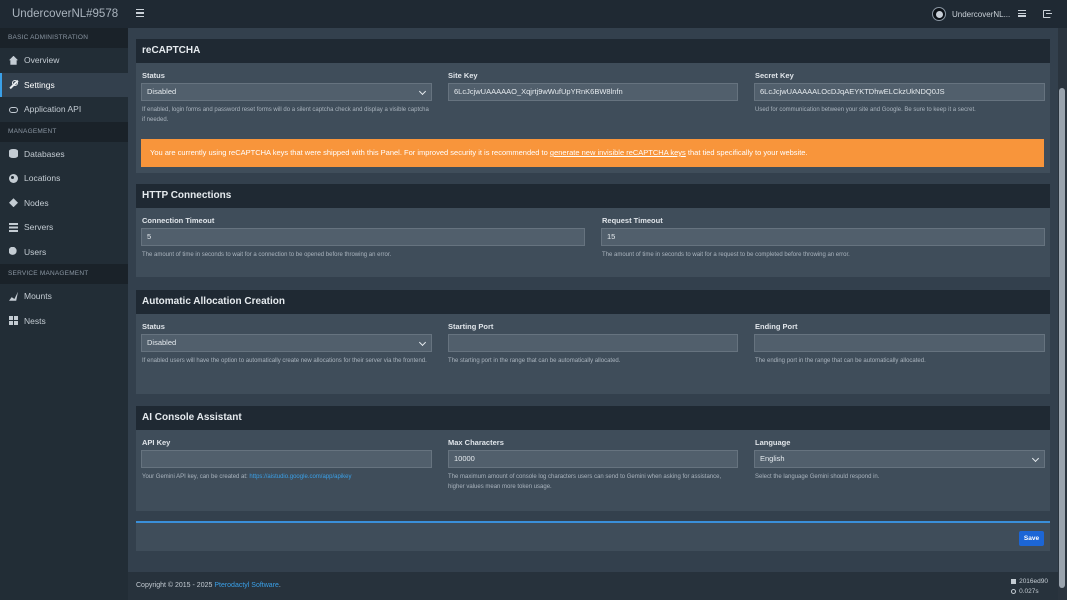 This screenshot has width=1067, height=600. Describe the element at coordinates (36, 202) in the screenshot. I see `sidebar-item-label: Nodes` at that location.